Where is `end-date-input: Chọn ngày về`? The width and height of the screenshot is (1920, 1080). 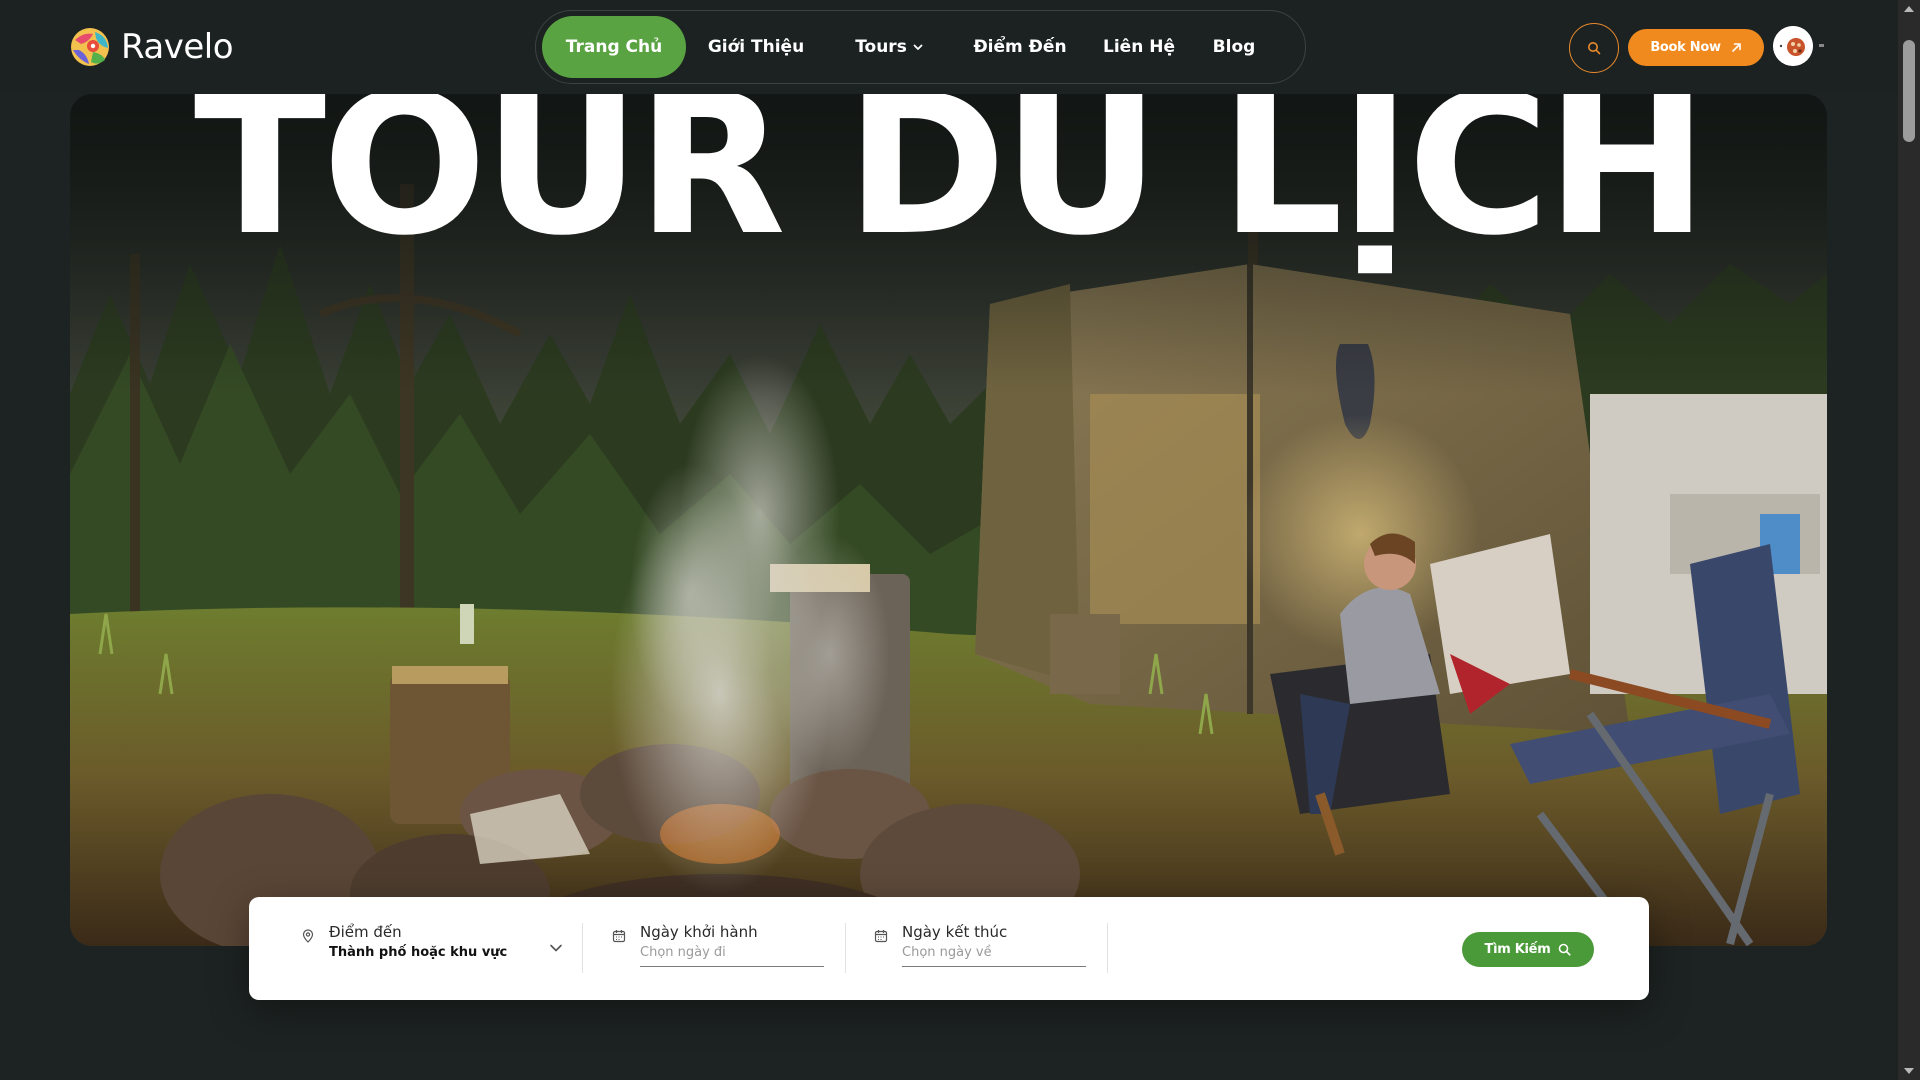
end-date-input: Chọn ngày về is located at coordinates (994, 956).